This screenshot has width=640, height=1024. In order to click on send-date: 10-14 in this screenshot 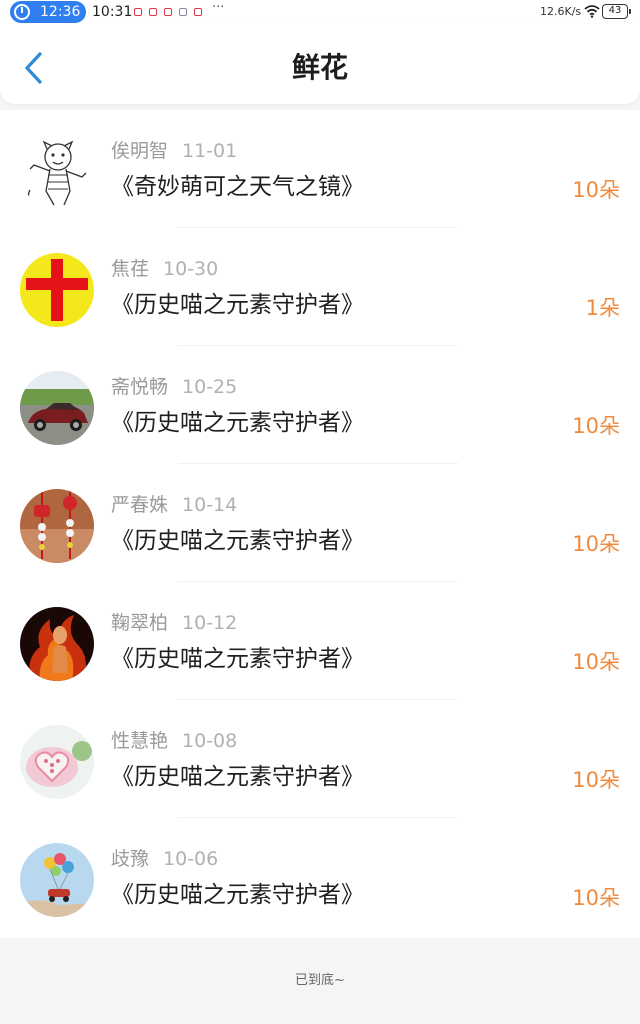, I will do `click(210, 505)`.